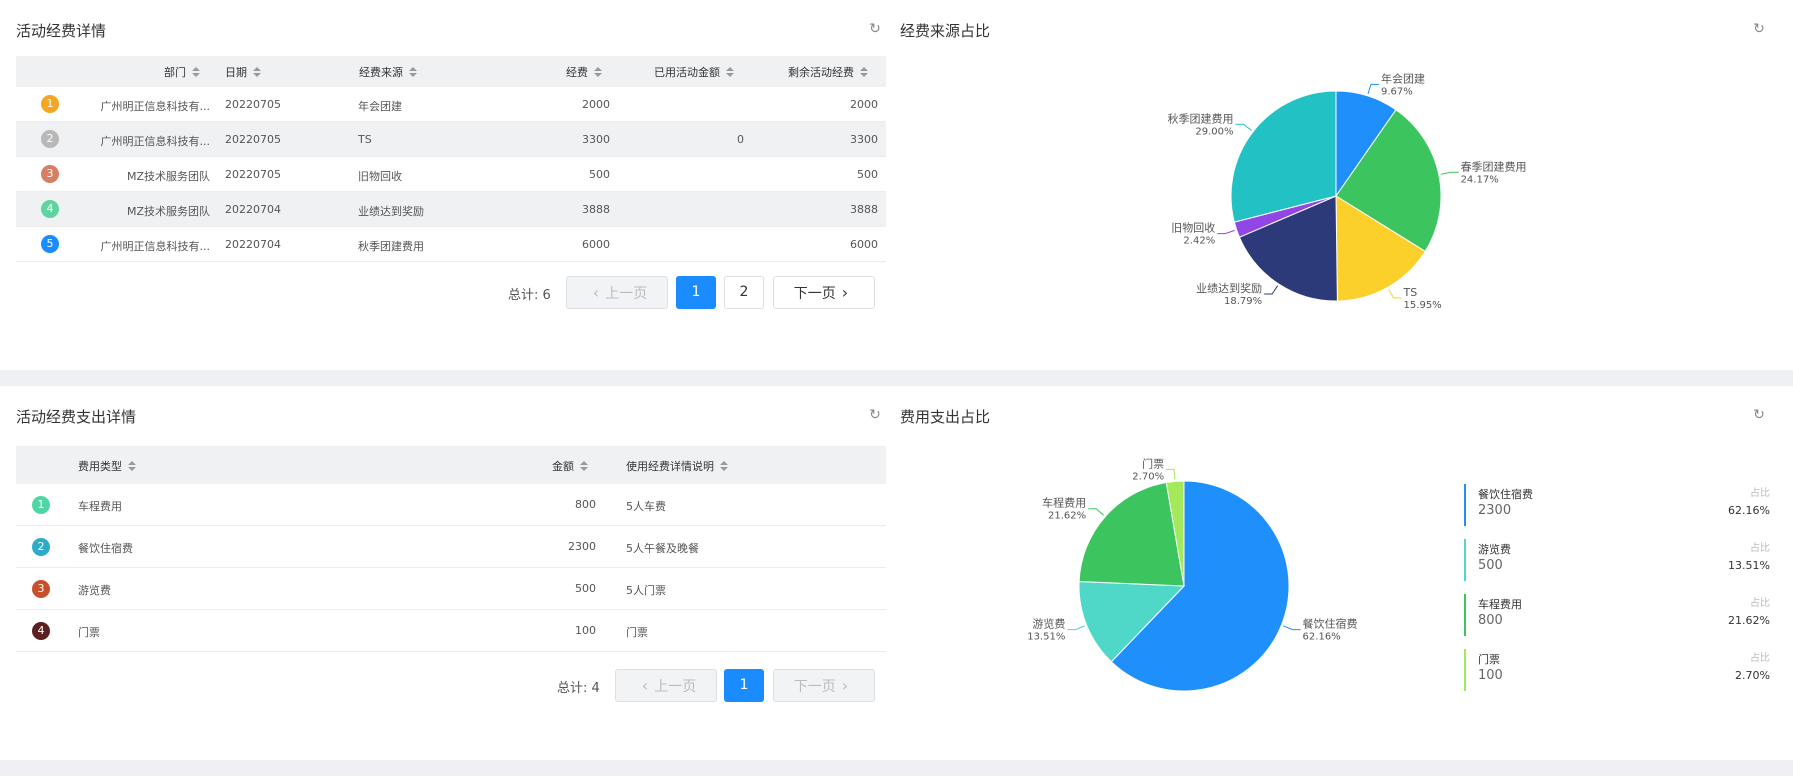  Describe the element at coordinates (89, 632) in the screenshot. I see `cell-type: 门票` at that location.